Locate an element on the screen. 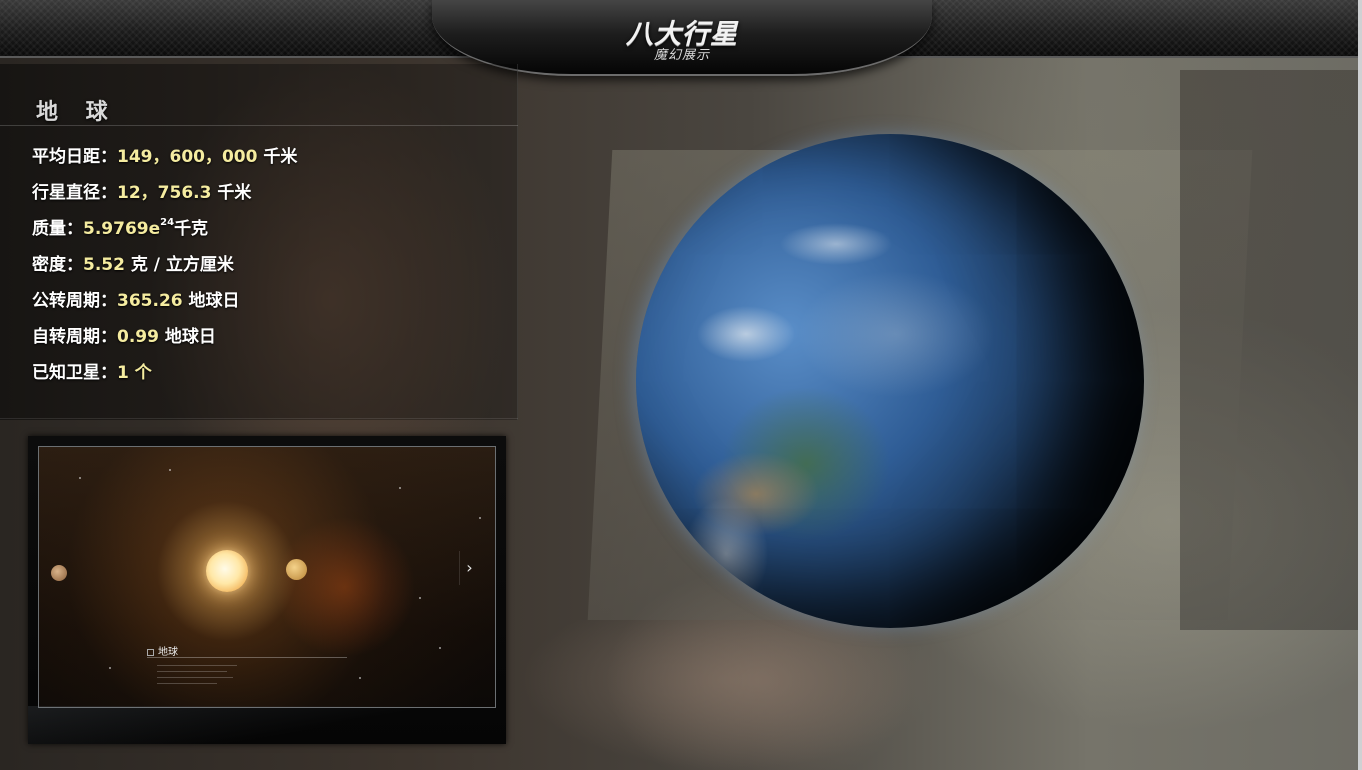 The image size is (1362, 770). fact-exponent: 24 is located at coordinates (167, 223).